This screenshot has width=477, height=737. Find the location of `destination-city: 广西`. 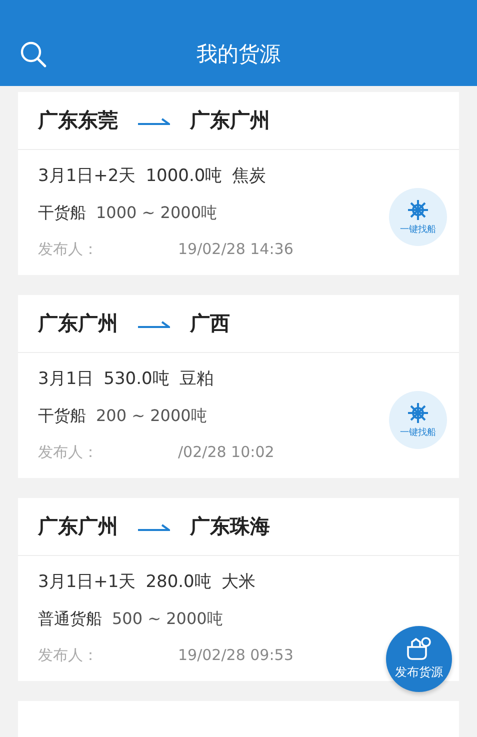

destination-city: 广西 is located at coordinates (210, 323).